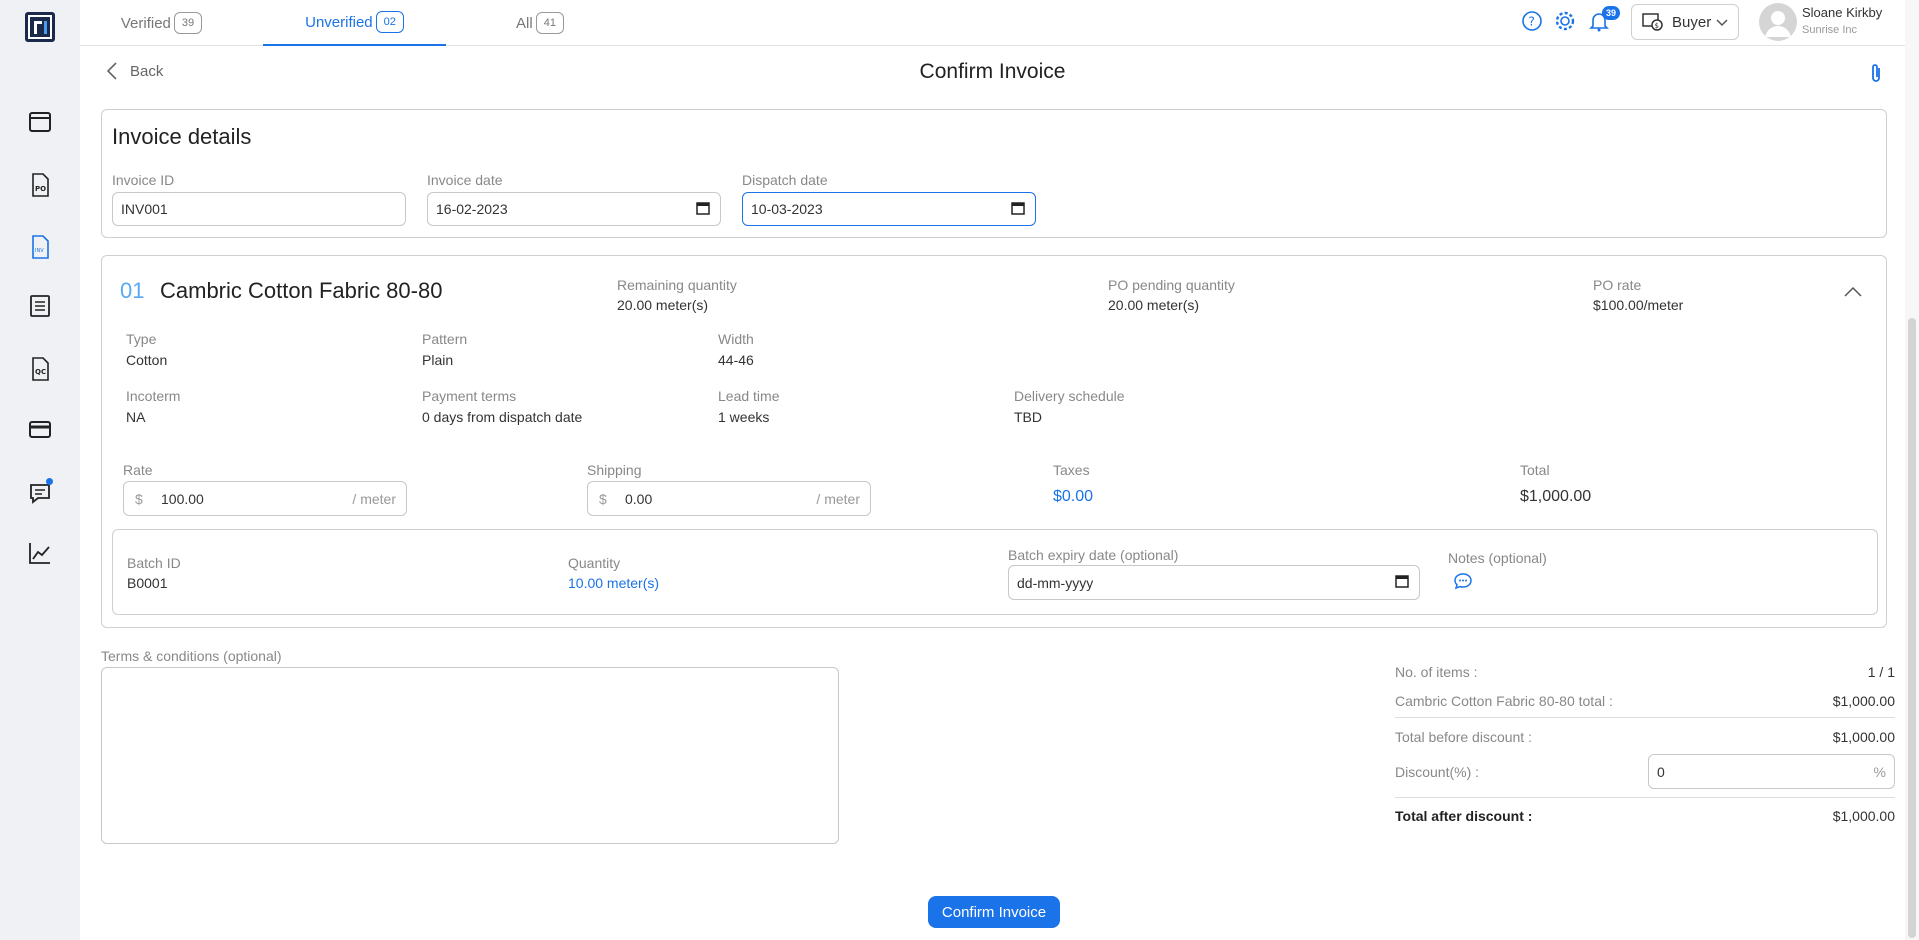  What do you see at coordinates (191, 656) in the screenshot?
I see `terms-label: Terms & conditions (optional)` at bounding box center [191, 656].